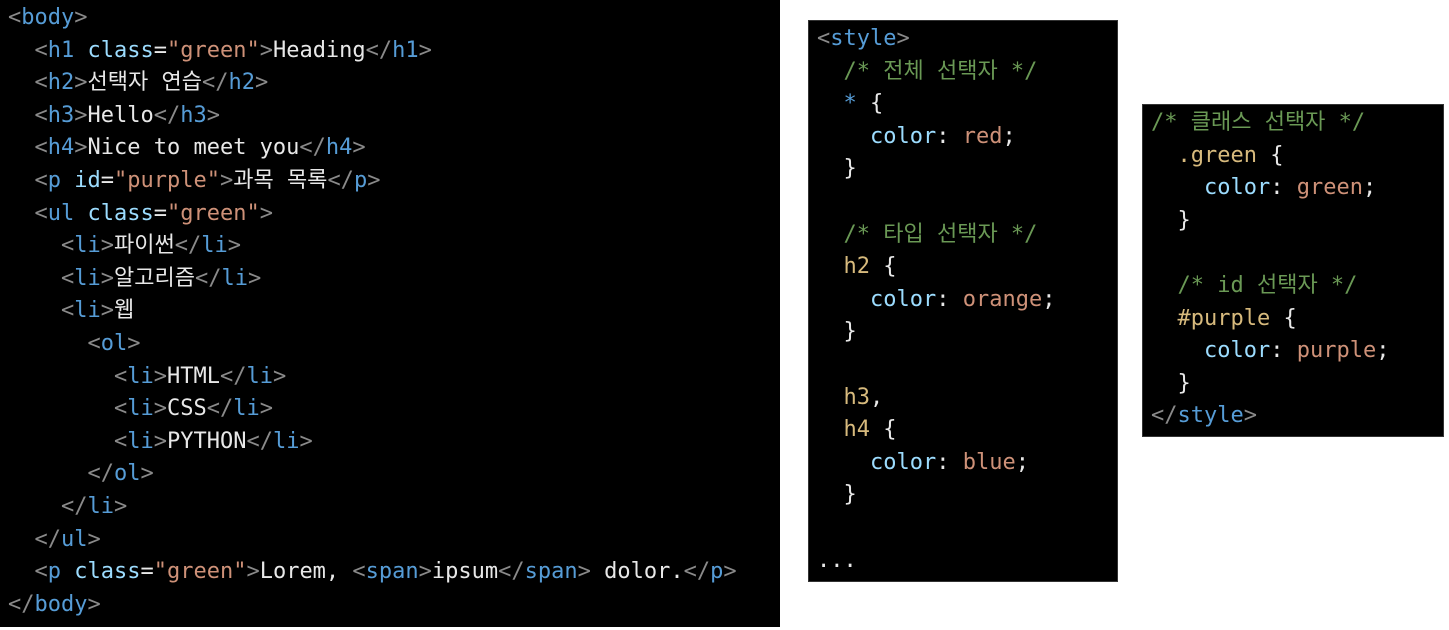 The image size is (1449, 630). What do you see at coordinates (193, 376) in the screenshot?
I see `code-token: HTML` at bounding box center [193, 376].